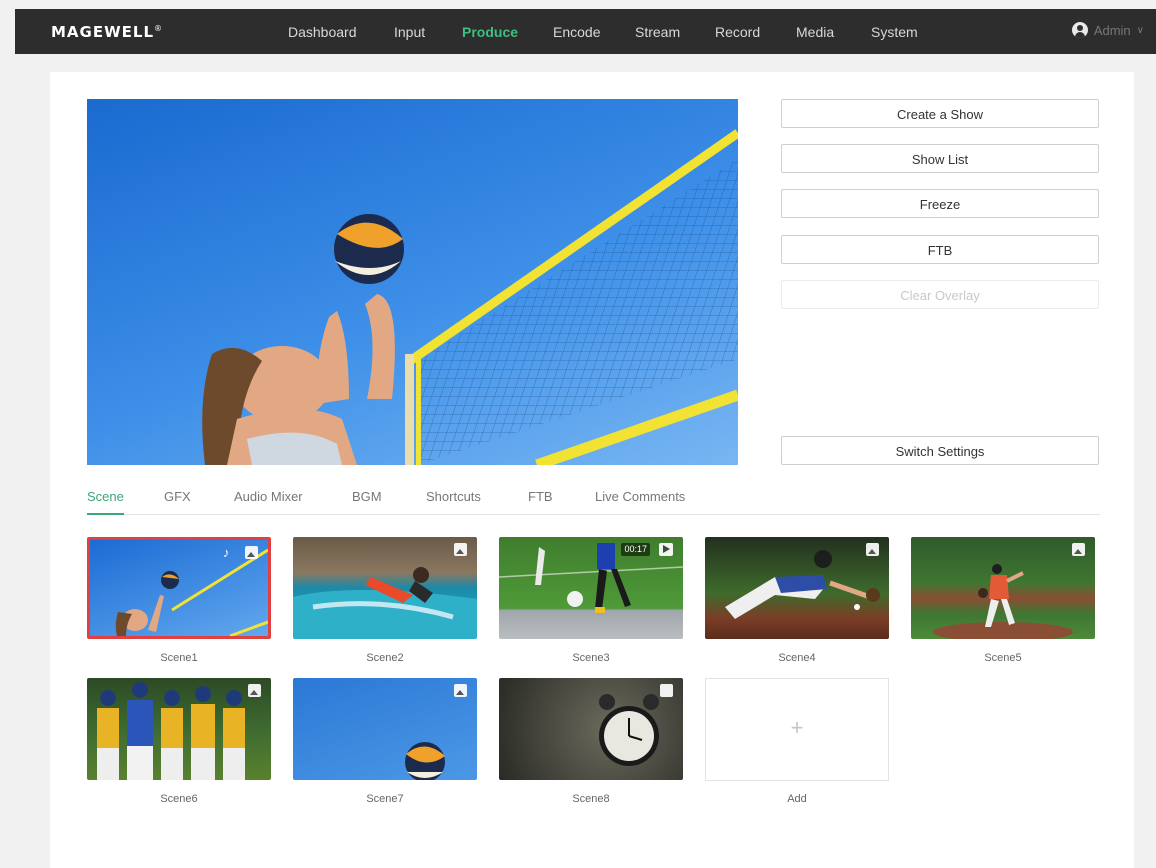 Image resolution: width=1156 pixels, height=868 pixels. I want to click on scene-thumbnail: ♪, so click(179, 588).